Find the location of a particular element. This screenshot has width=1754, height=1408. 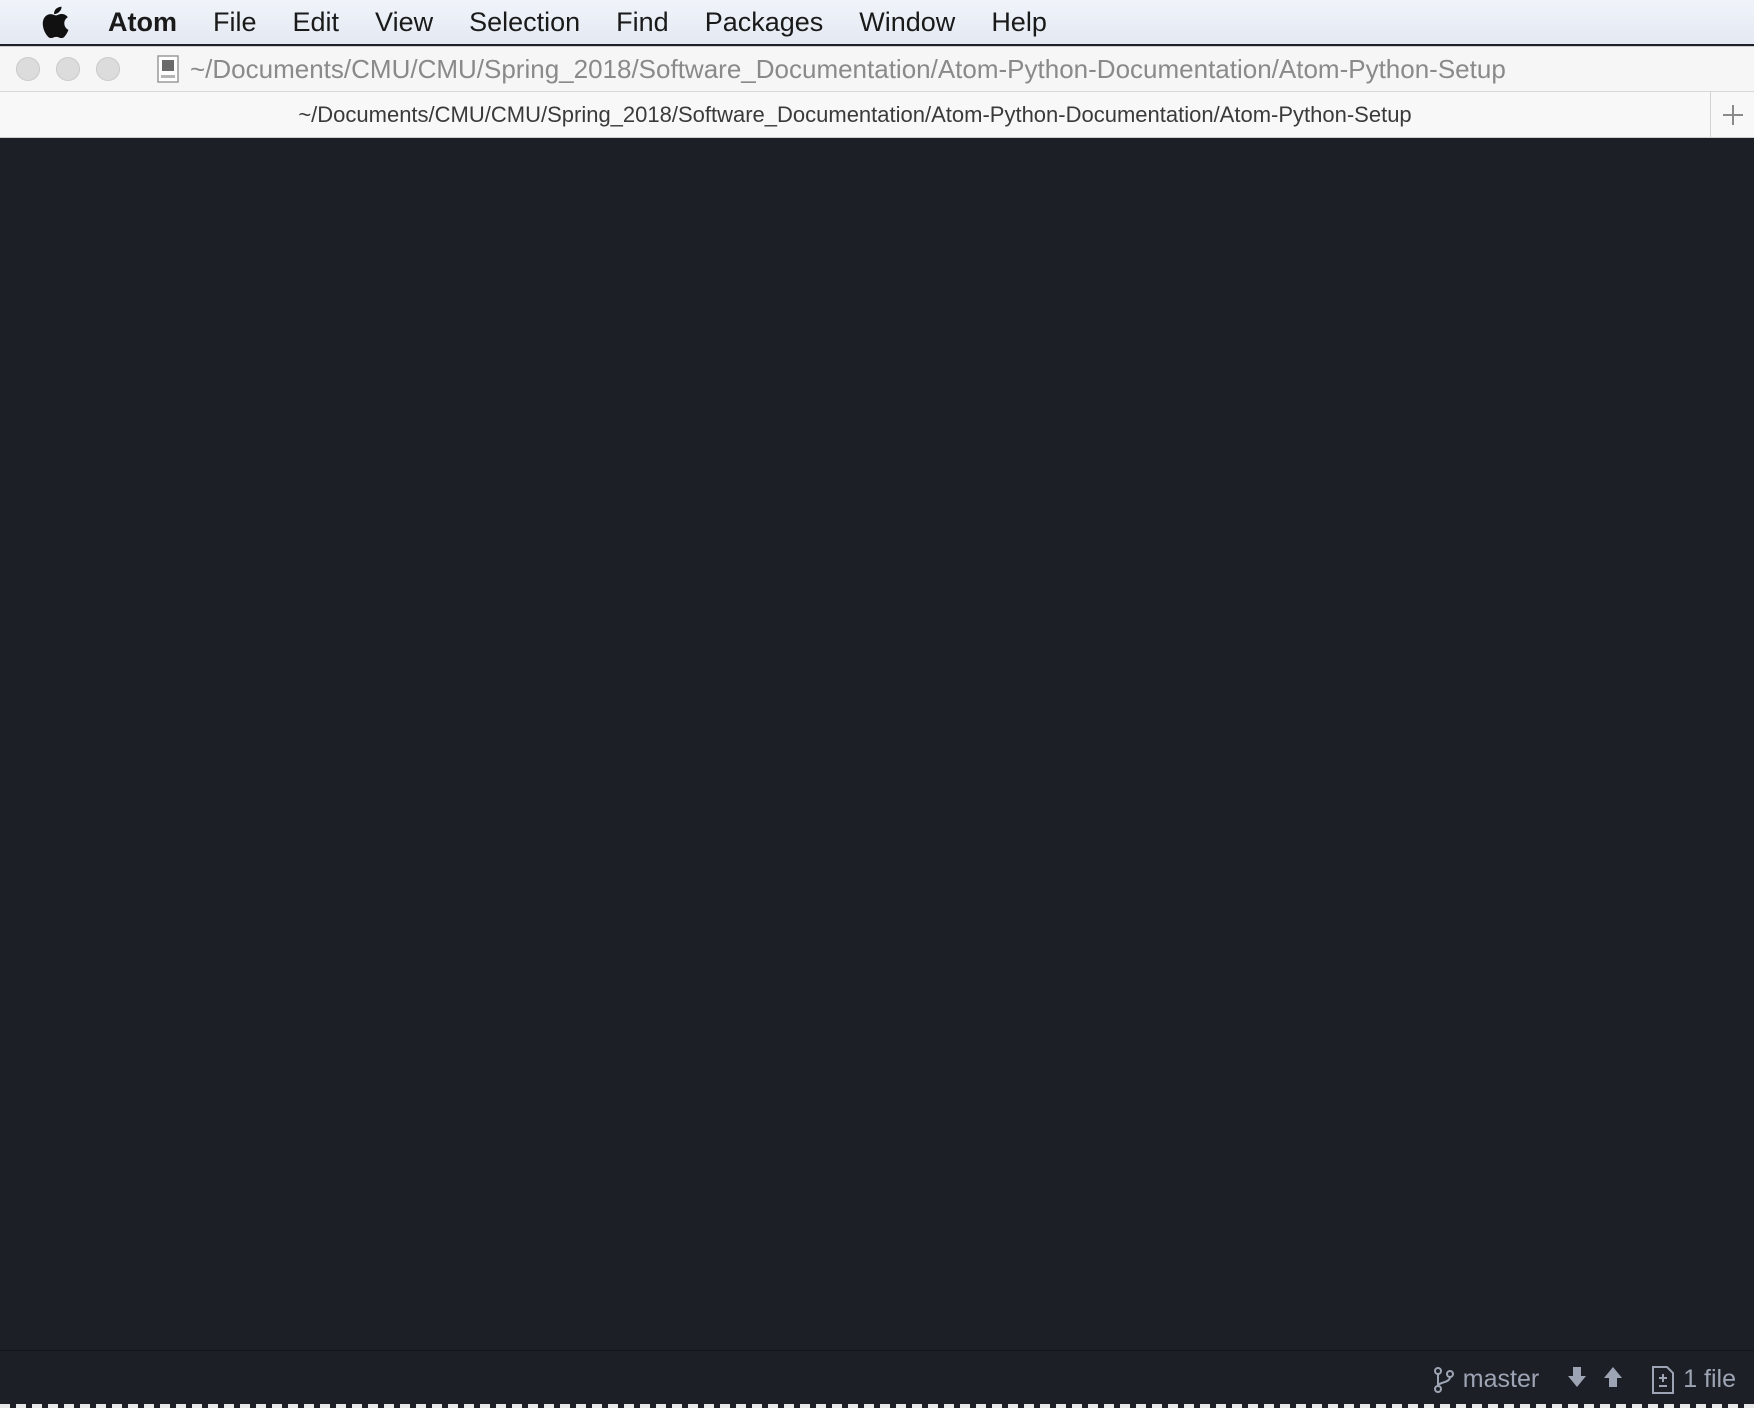

close-window-button is located at coordinates (28, 69).